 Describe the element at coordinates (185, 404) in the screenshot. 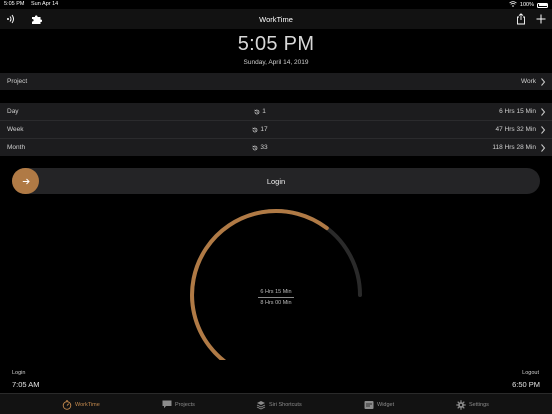

I see `tab-label: Projects` at that location.